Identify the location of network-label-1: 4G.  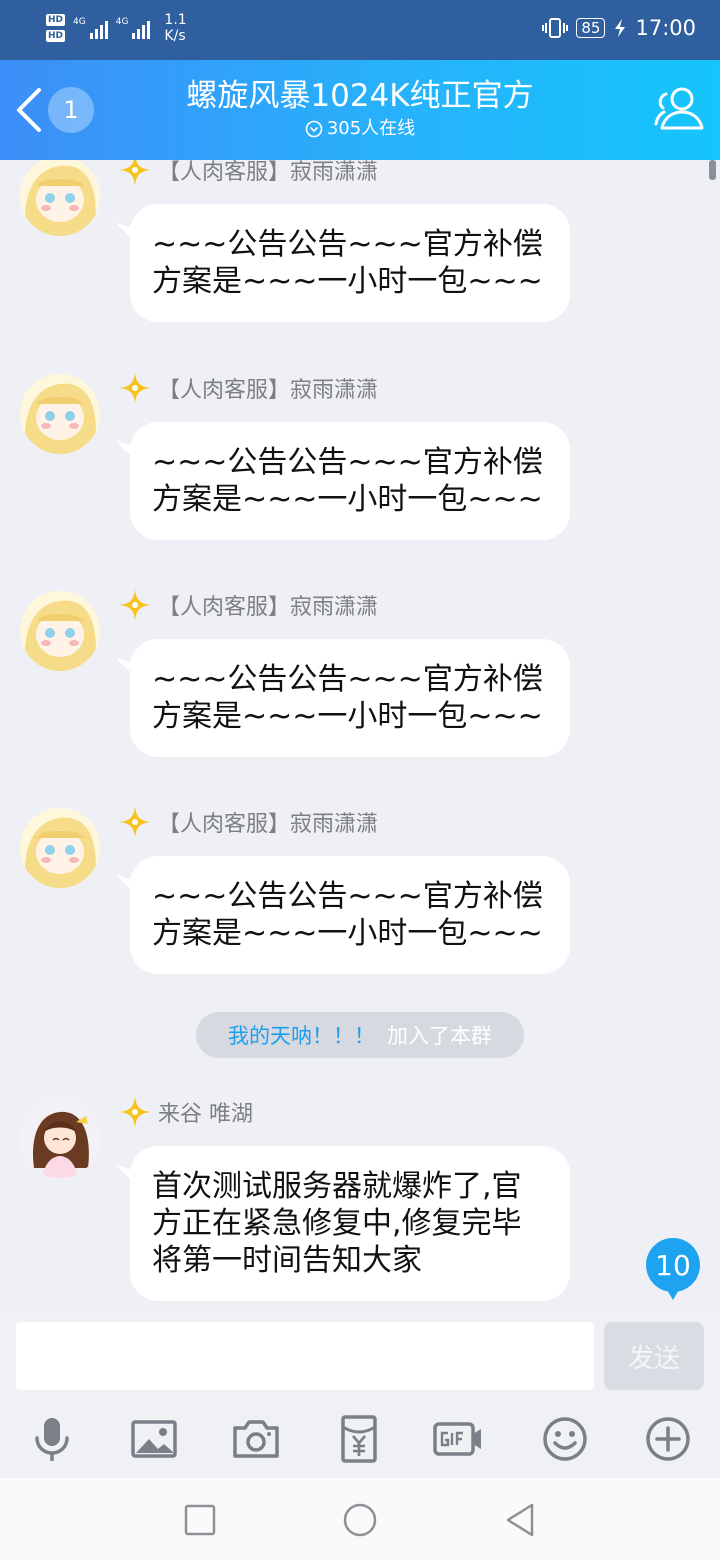
(79, 22).